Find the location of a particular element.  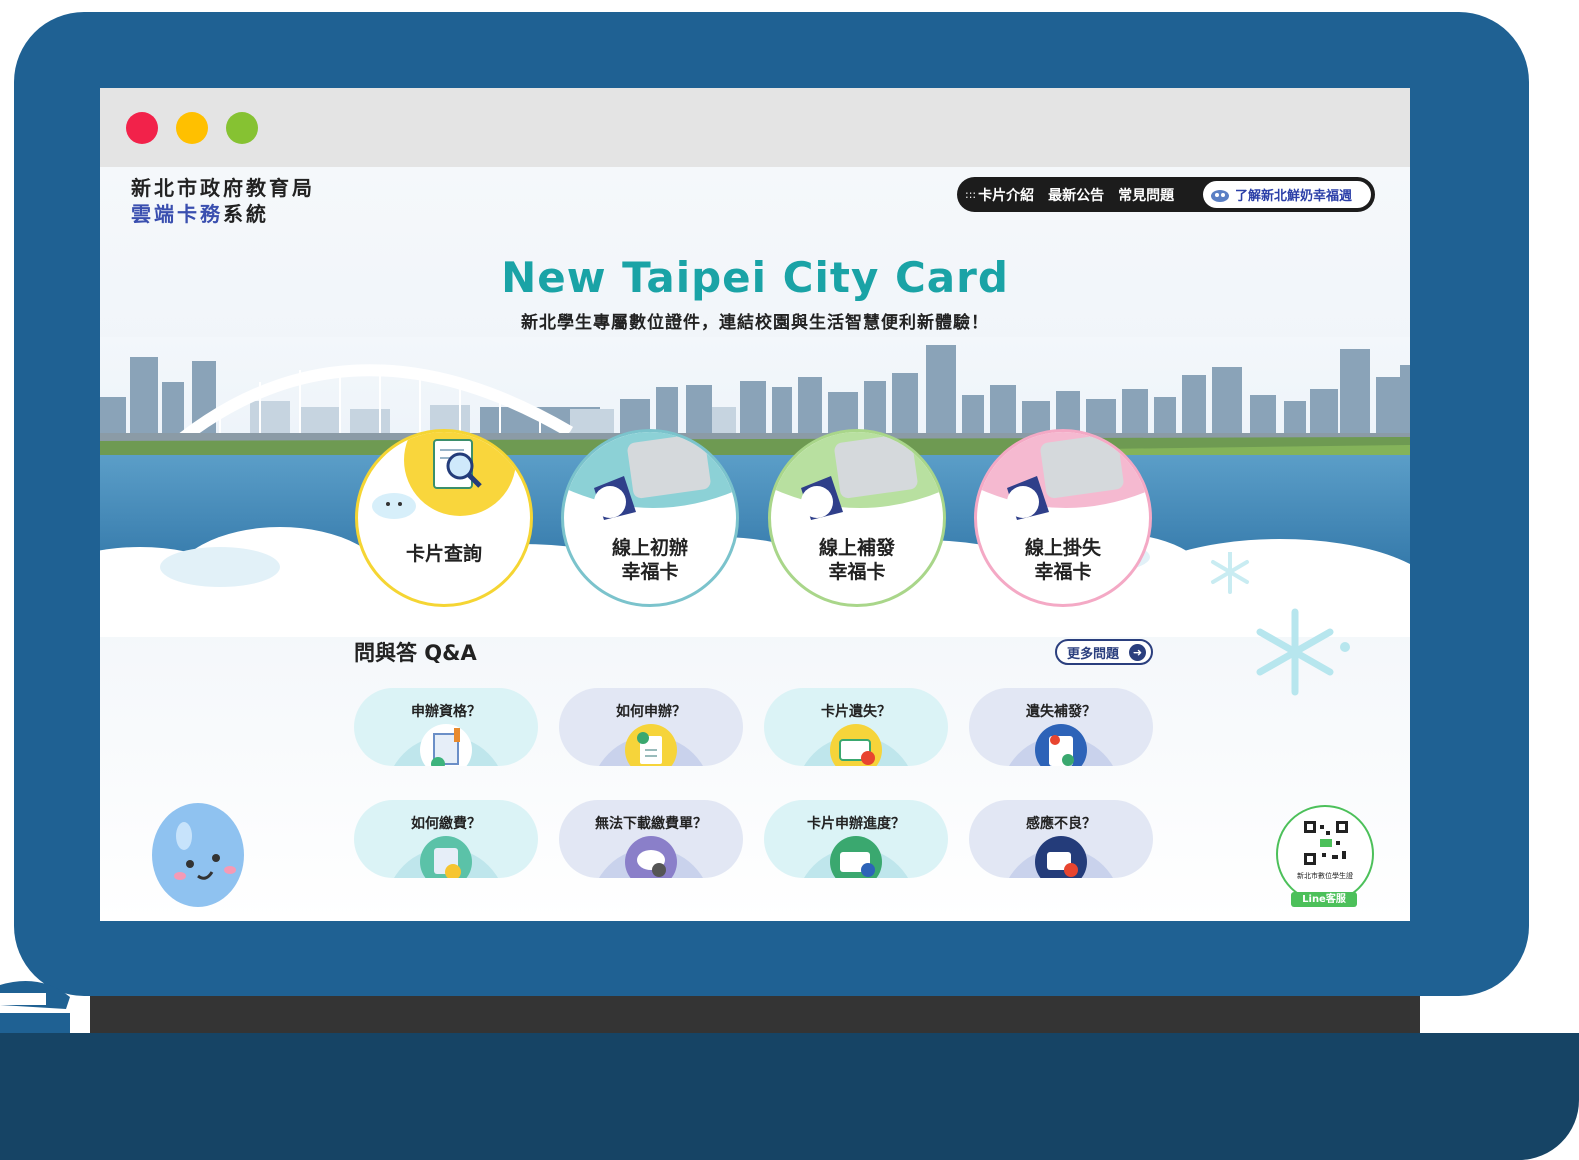

qa-question: 遺失補發？ is located at coordinates (1061, 712).